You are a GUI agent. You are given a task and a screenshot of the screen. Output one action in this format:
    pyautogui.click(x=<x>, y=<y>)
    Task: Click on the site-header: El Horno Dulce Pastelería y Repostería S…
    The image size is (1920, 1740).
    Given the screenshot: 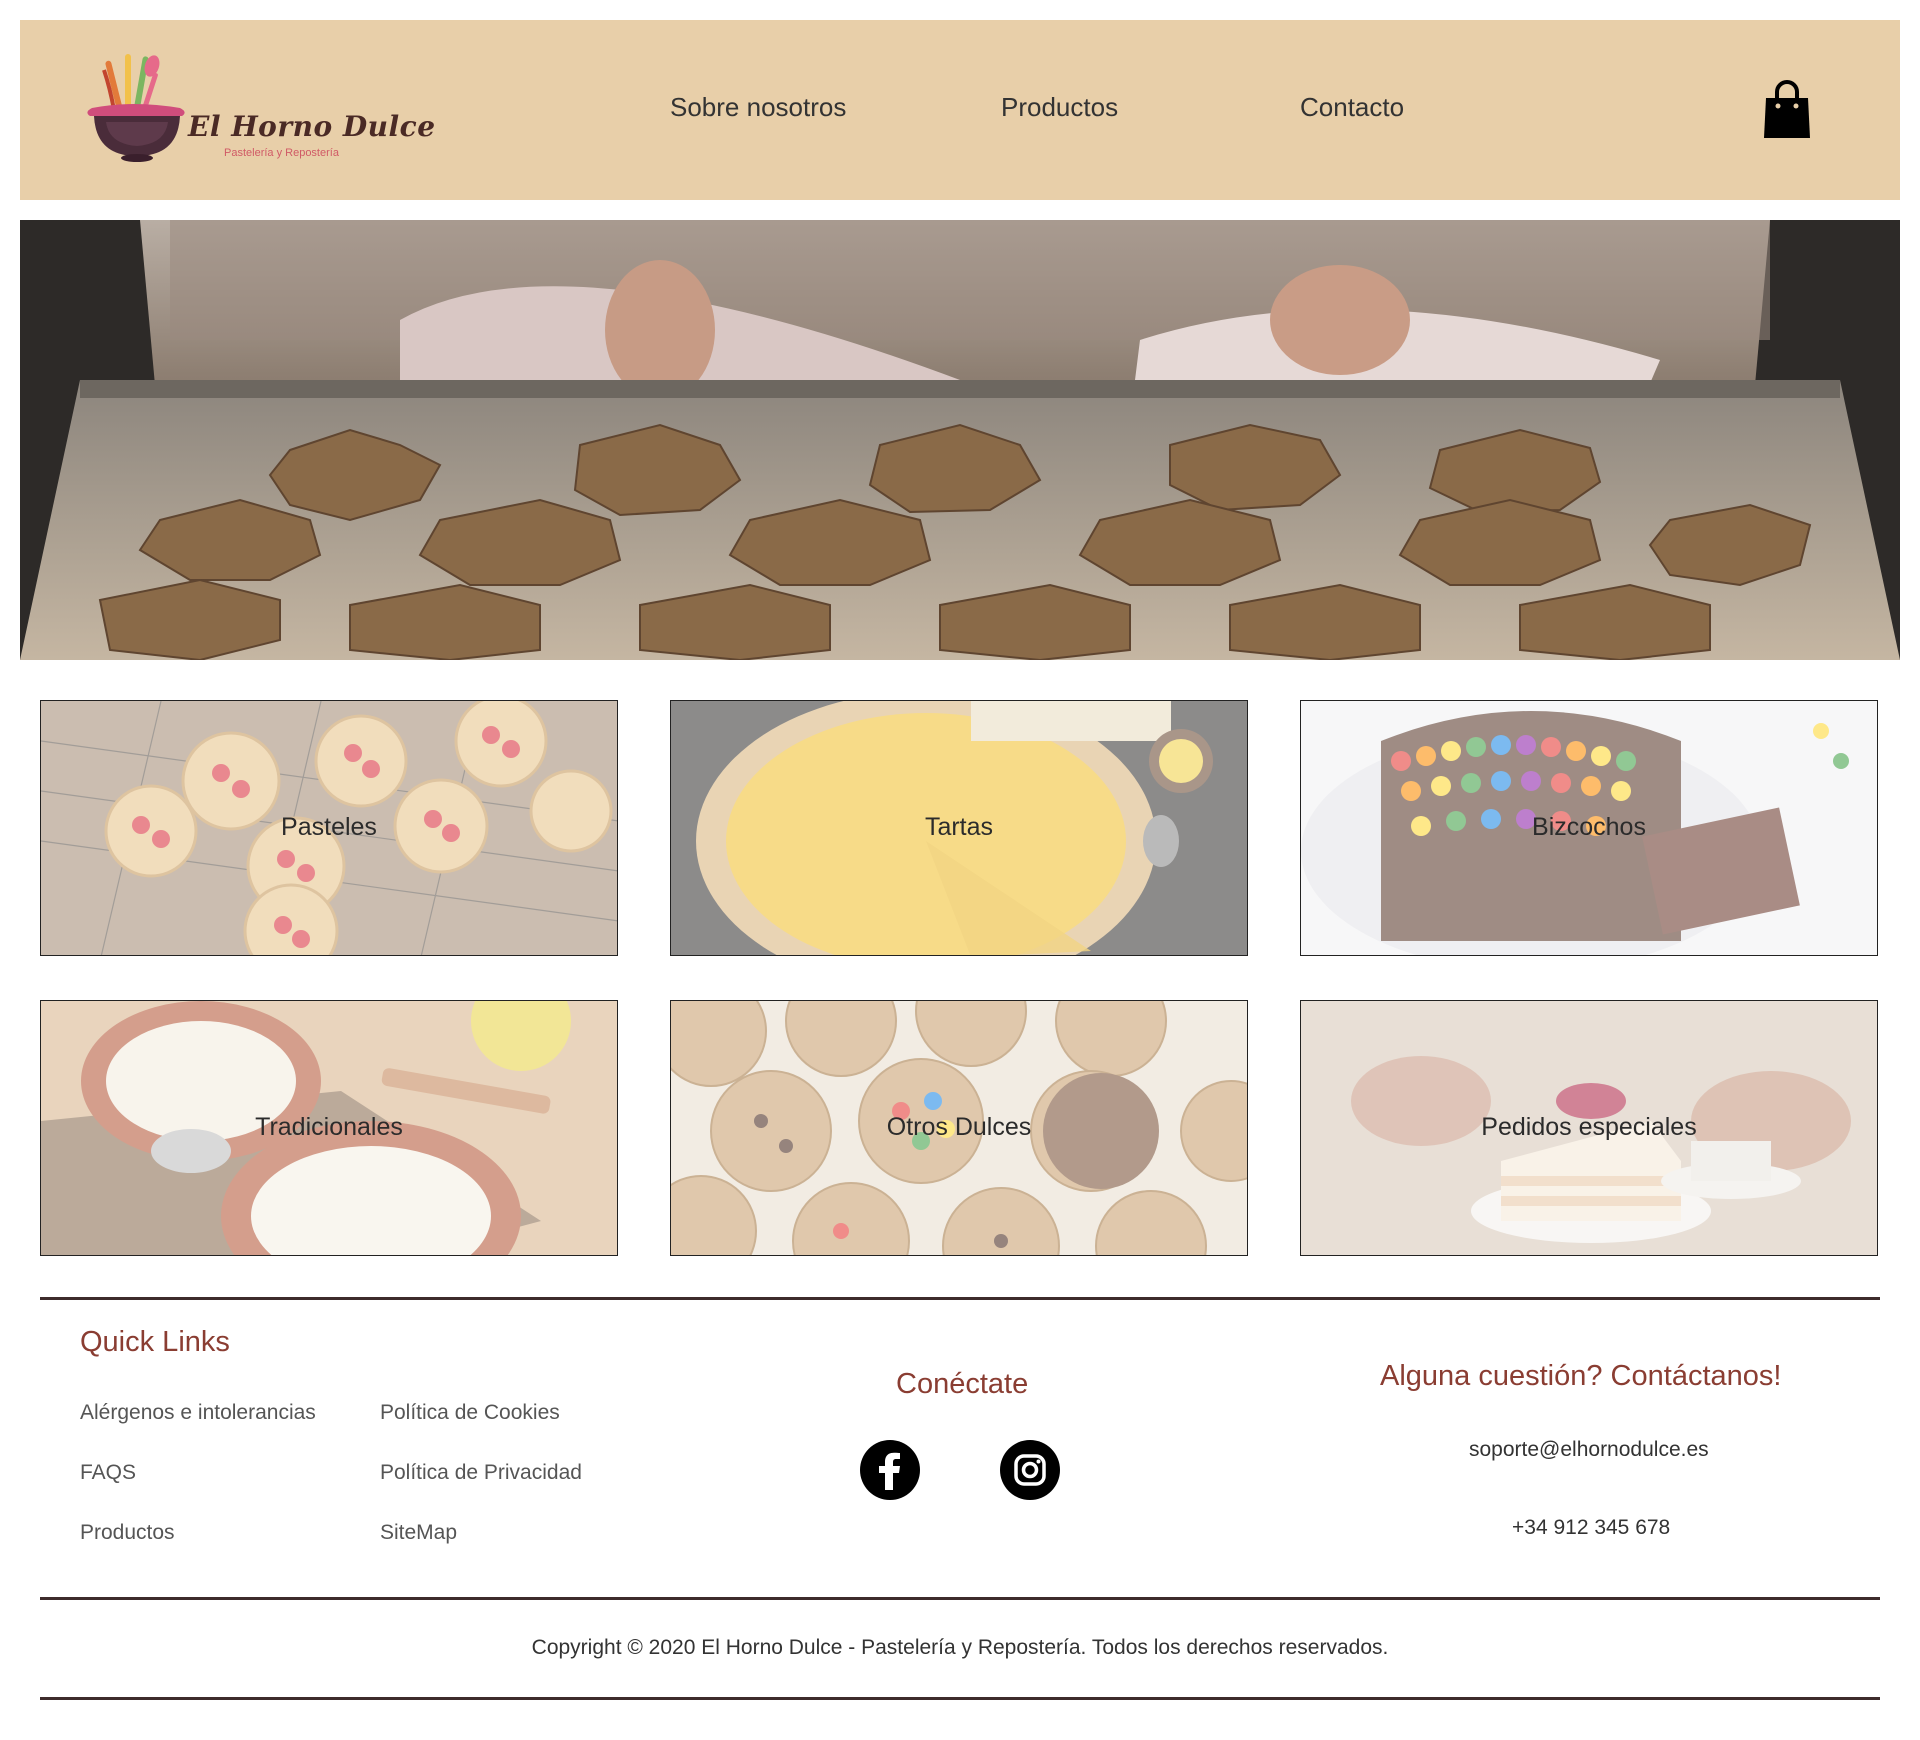 What is the action you would take?
    pyautogui.click(x=960, y=110)
    